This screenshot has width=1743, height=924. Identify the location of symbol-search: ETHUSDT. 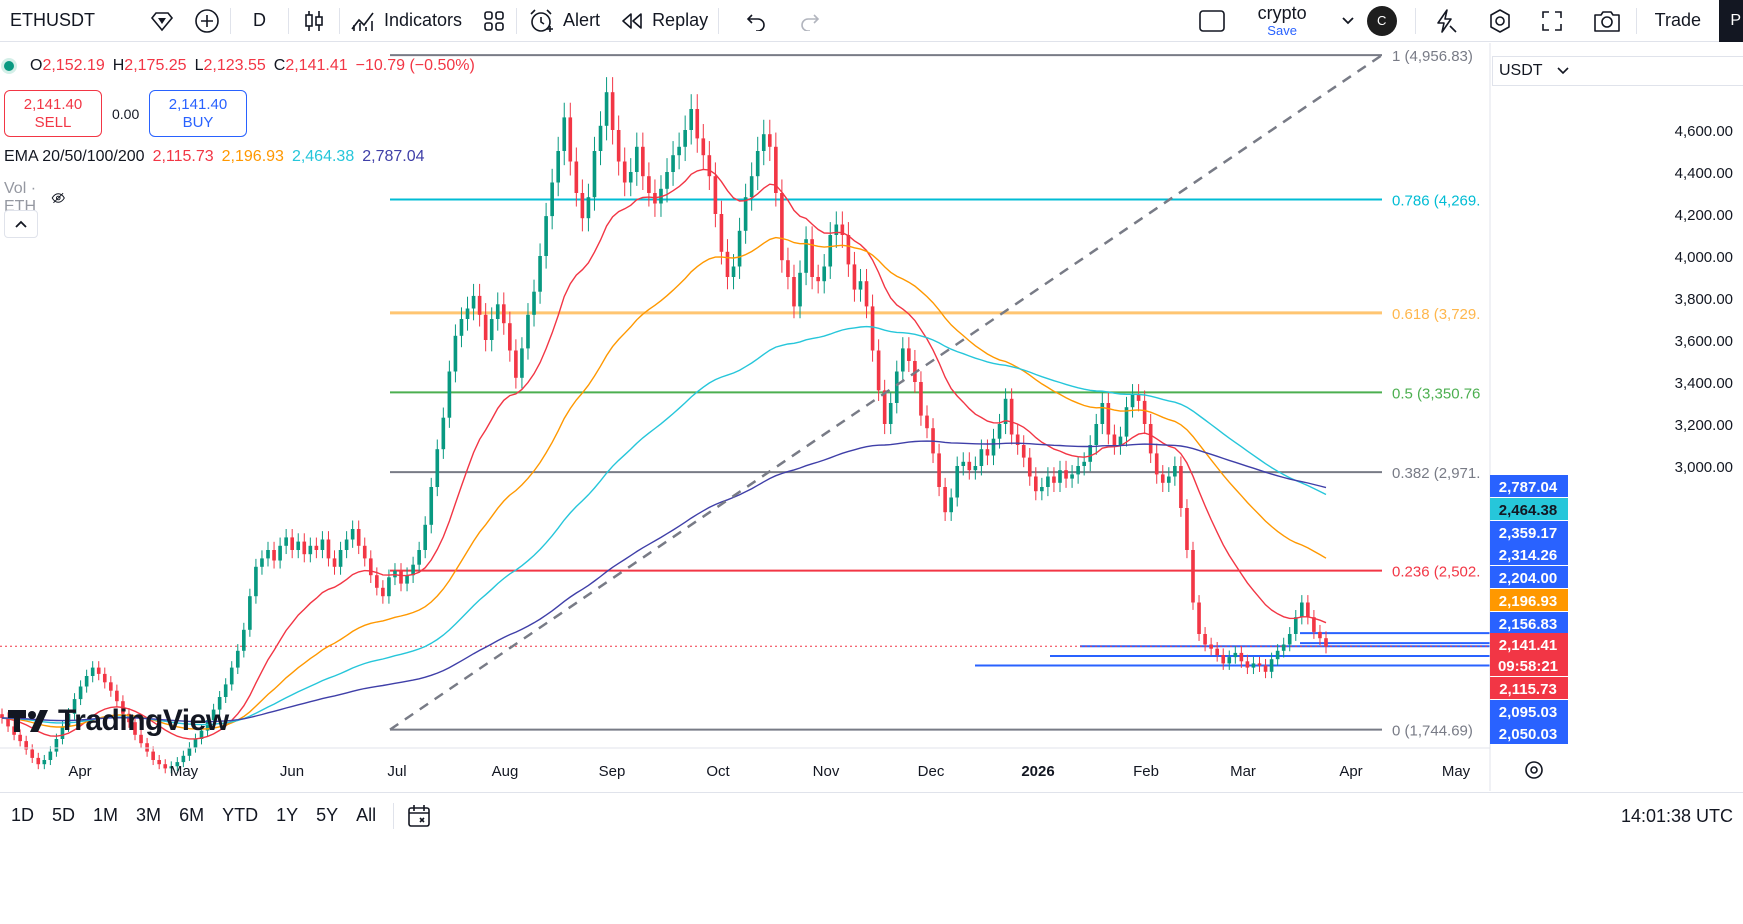
(70, 21).